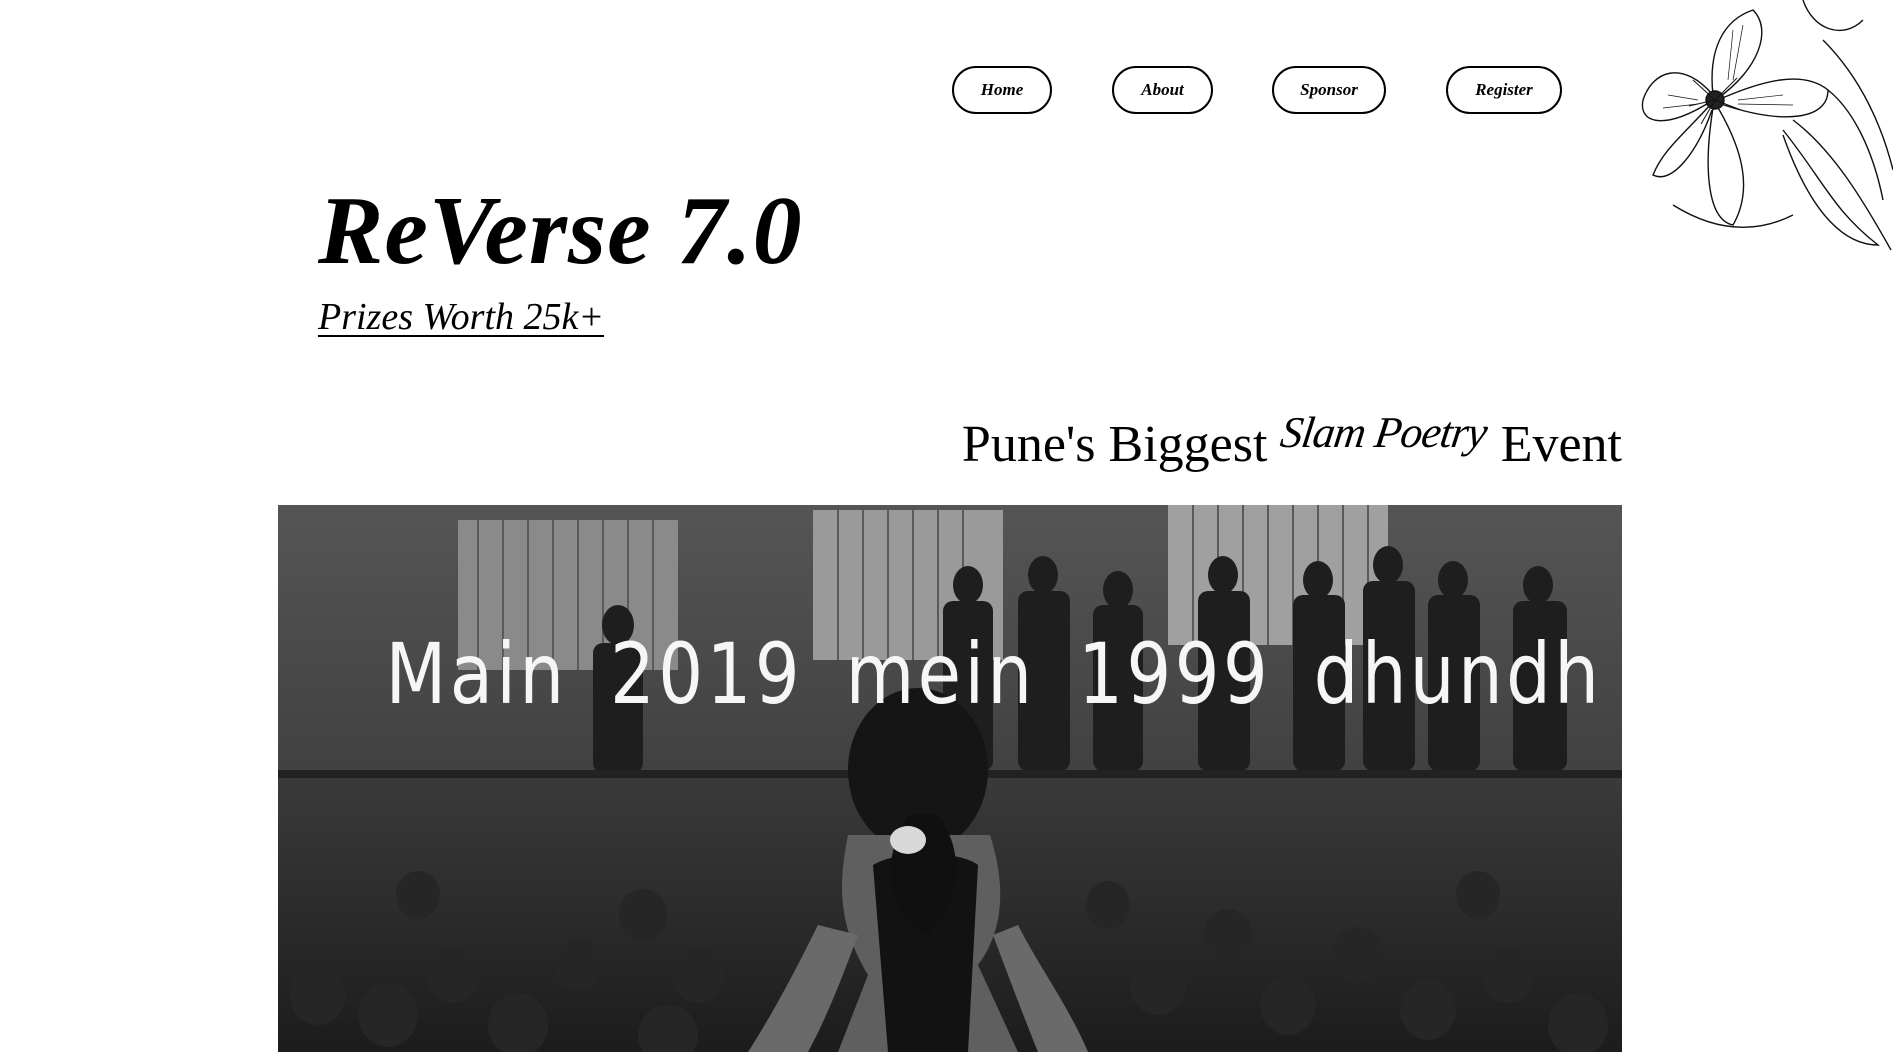 This screenshot has width=1893, height=1052. What do you see at coordinates (560, 231) in the screenshot?
I see `event-title: ReVerse 7.0` at bounding box center [560, 231].